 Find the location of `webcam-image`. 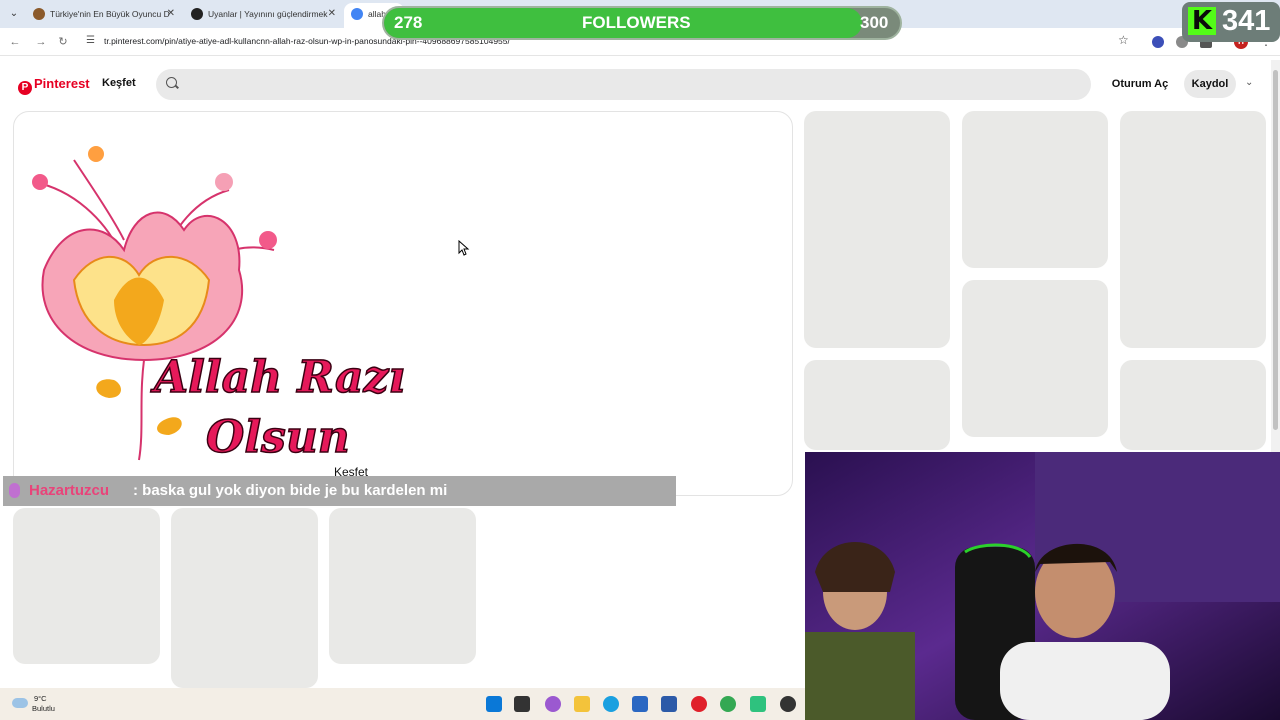

webcam-image is located at coordinates (1042, 586).